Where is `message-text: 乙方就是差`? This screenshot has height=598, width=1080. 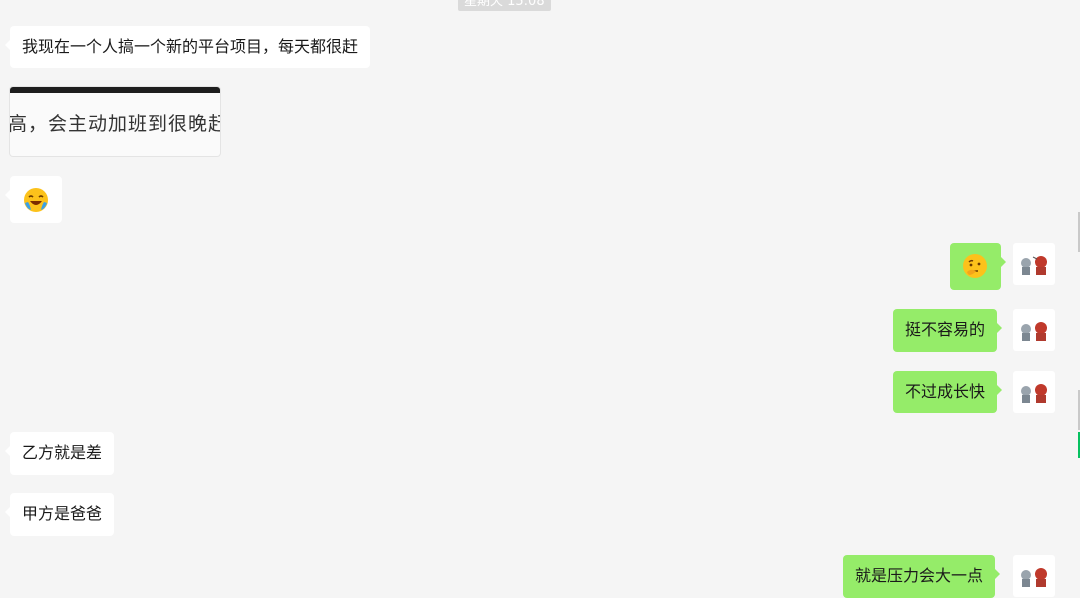
message-text: 乙方就是差 is located at coordinates (62, 452).